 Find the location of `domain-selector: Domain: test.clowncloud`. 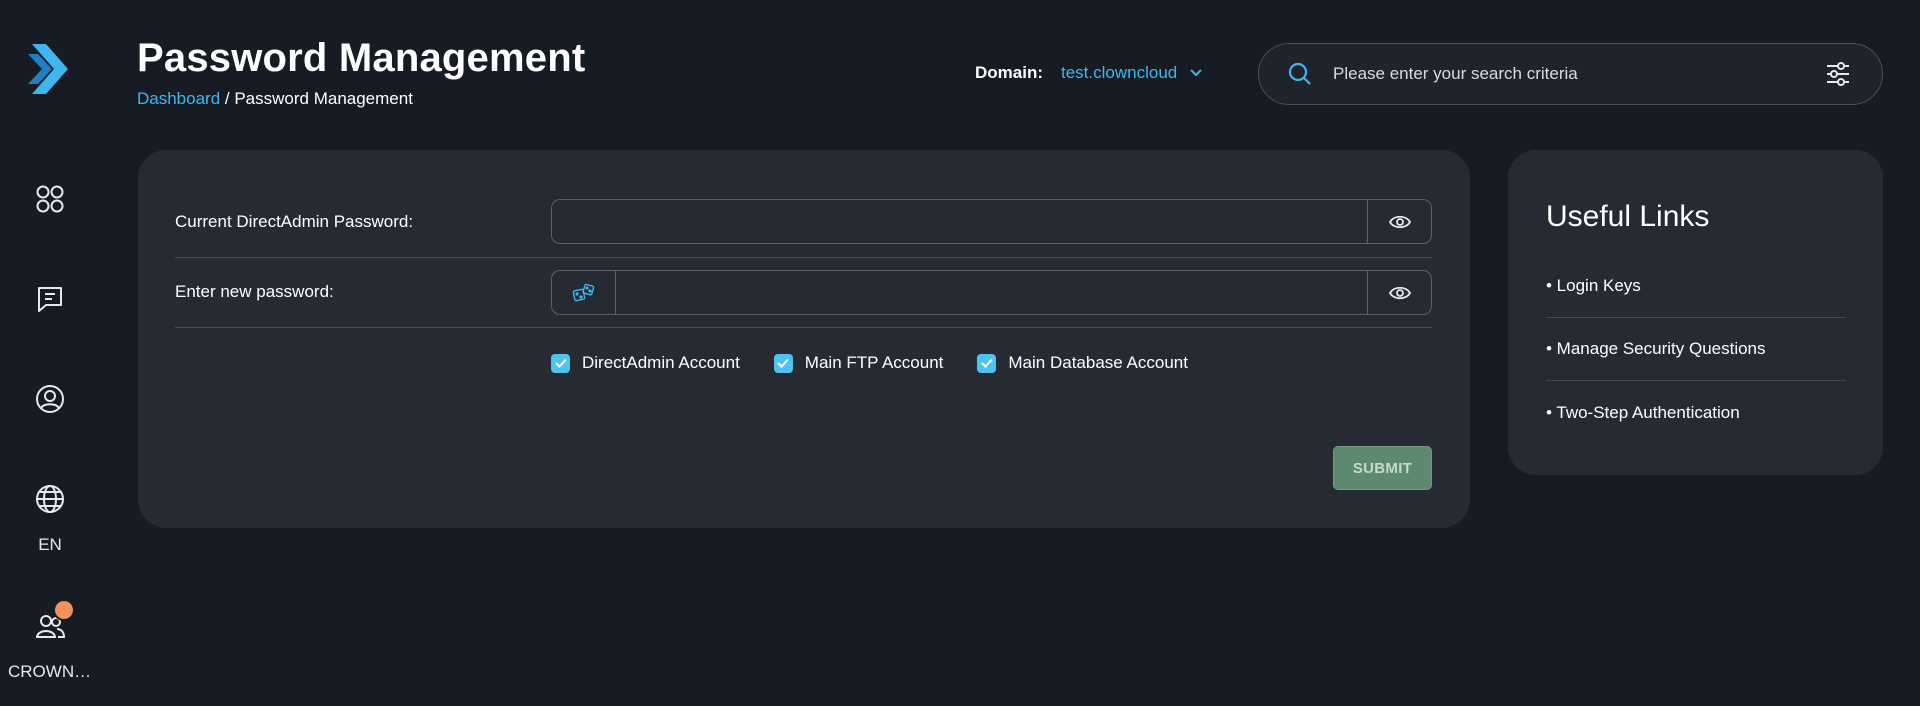

domain-selector: Domain: test.clowncloud is located at coordinates (1089, 73).